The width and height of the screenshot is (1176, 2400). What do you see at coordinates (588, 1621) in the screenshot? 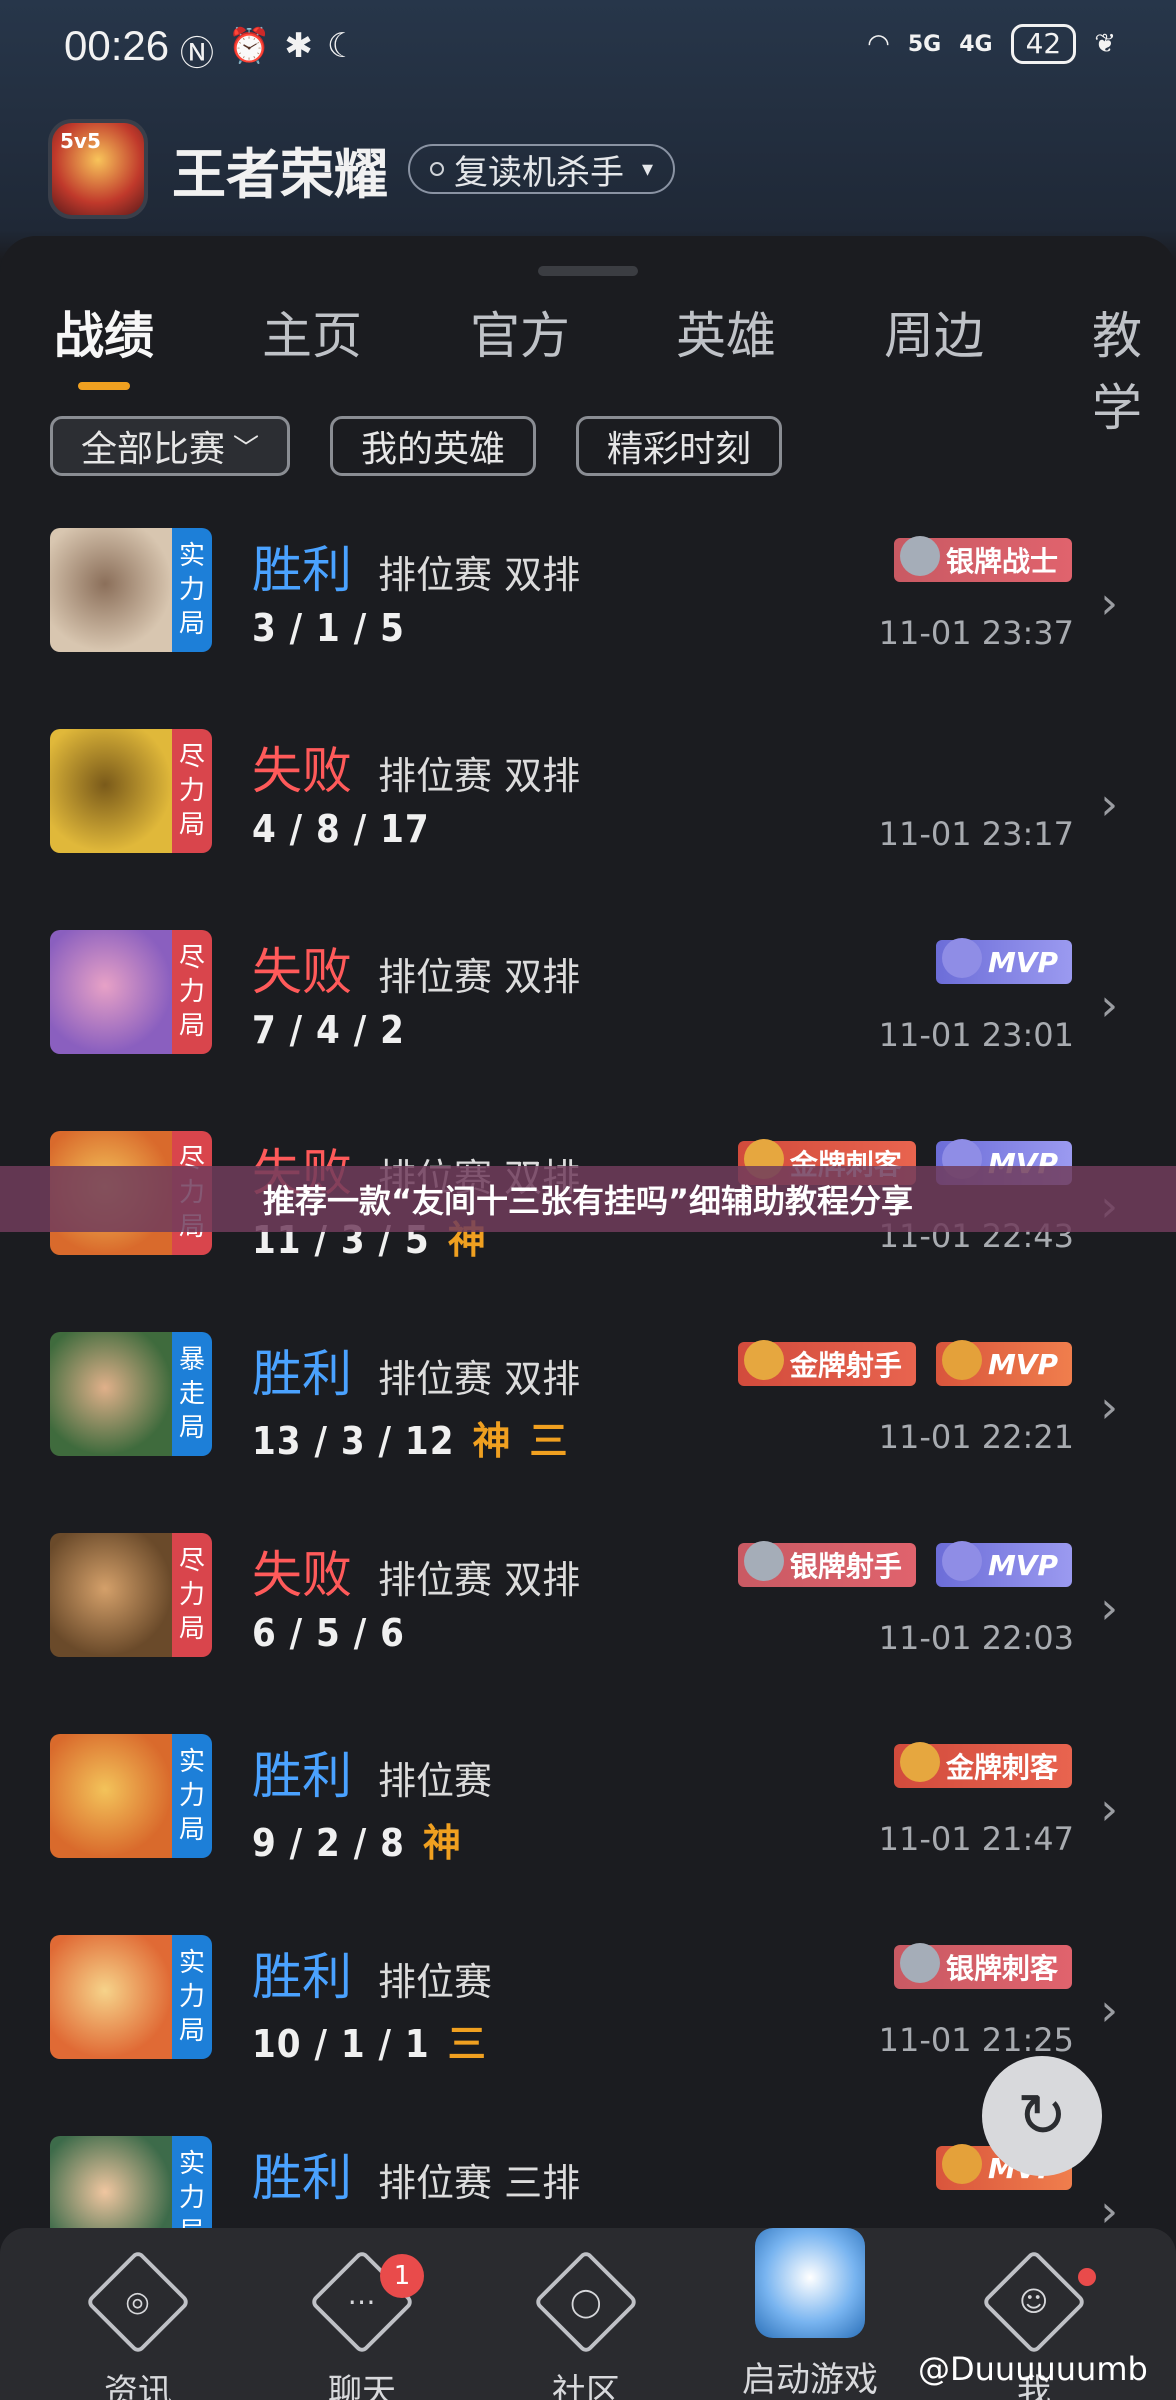
I see `match-row: 尽力局失败 排位赛 双排 6 / 5 / 6 银牌射手 MVP 11-01 22:03 ›` at bounding box center [588, 1621].